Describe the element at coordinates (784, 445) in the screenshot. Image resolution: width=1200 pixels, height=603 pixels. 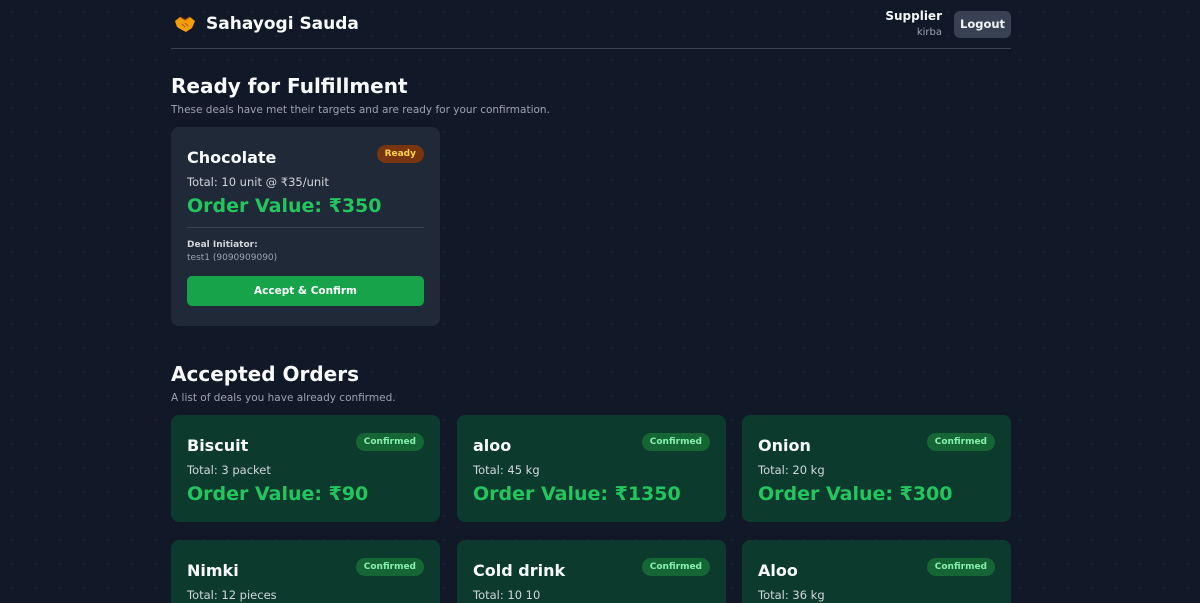
I see `order-name: Onion` at that location.